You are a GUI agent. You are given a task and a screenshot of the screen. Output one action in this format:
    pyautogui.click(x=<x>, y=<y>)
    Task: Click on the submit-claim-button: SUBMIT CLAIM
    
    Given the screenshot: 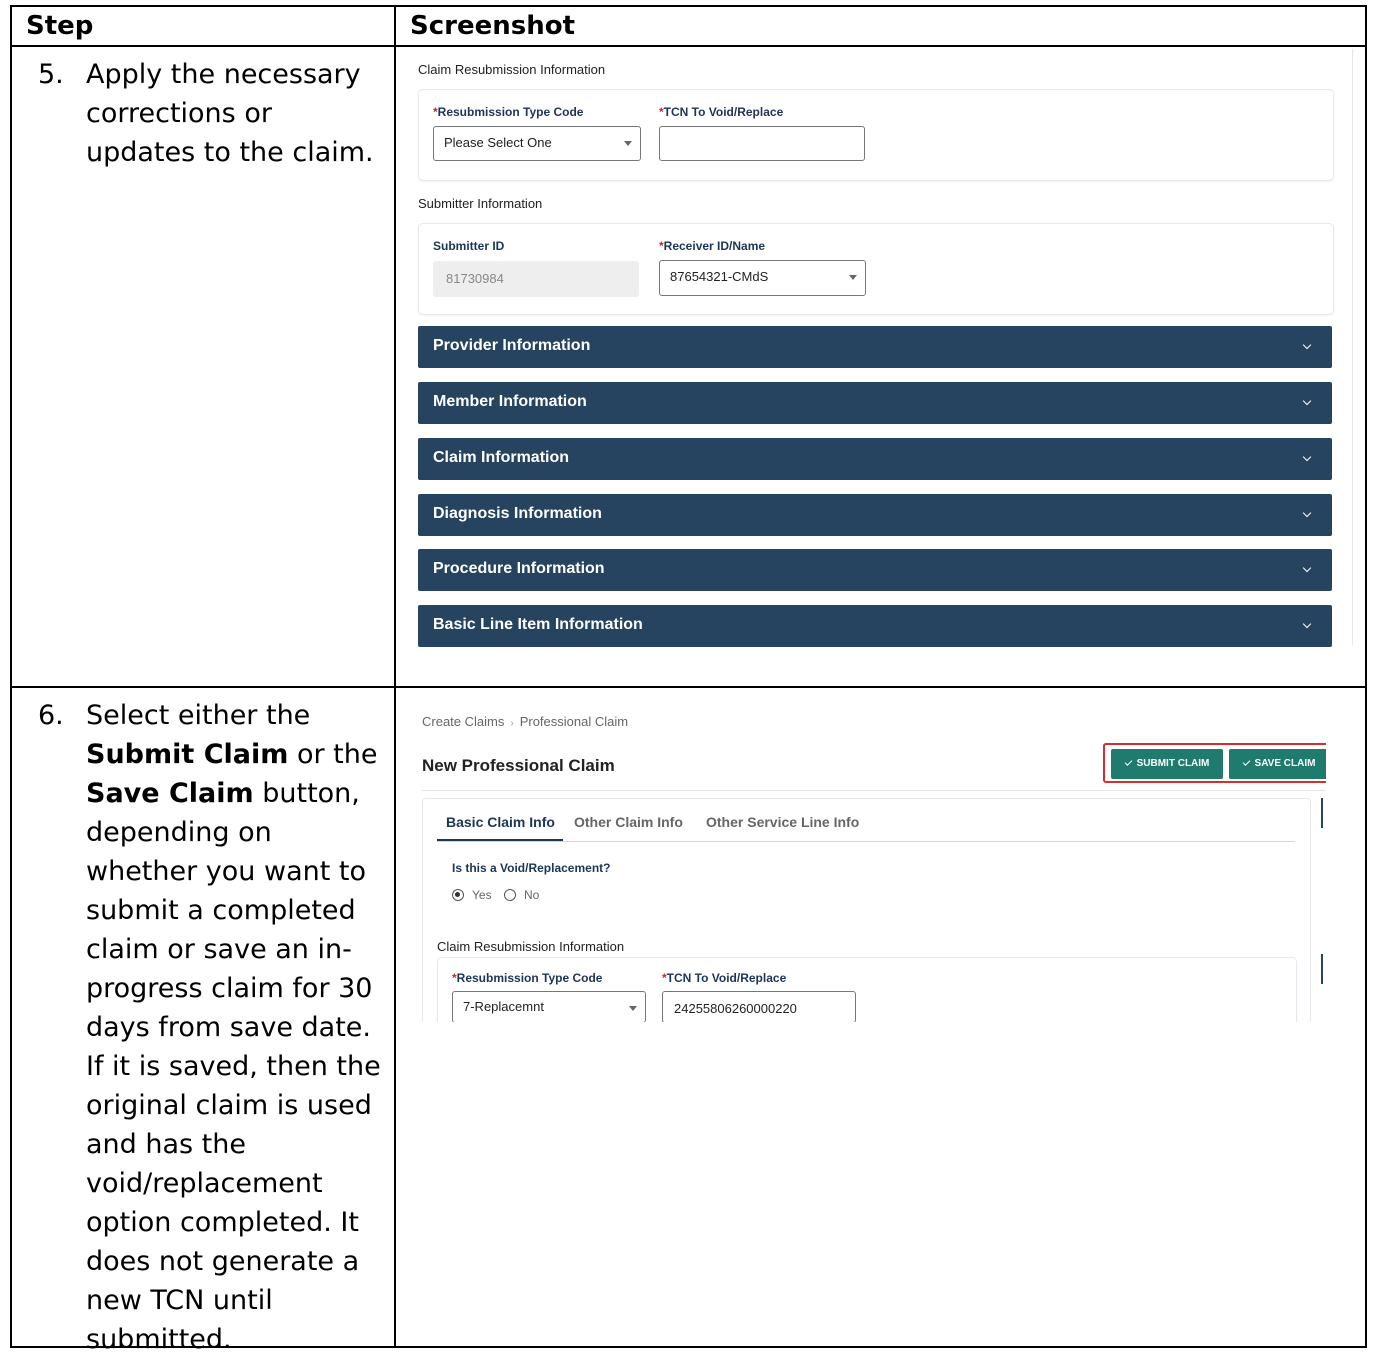 What is the action you would take?
    pyautogui.click(x=1167, y=764)
    